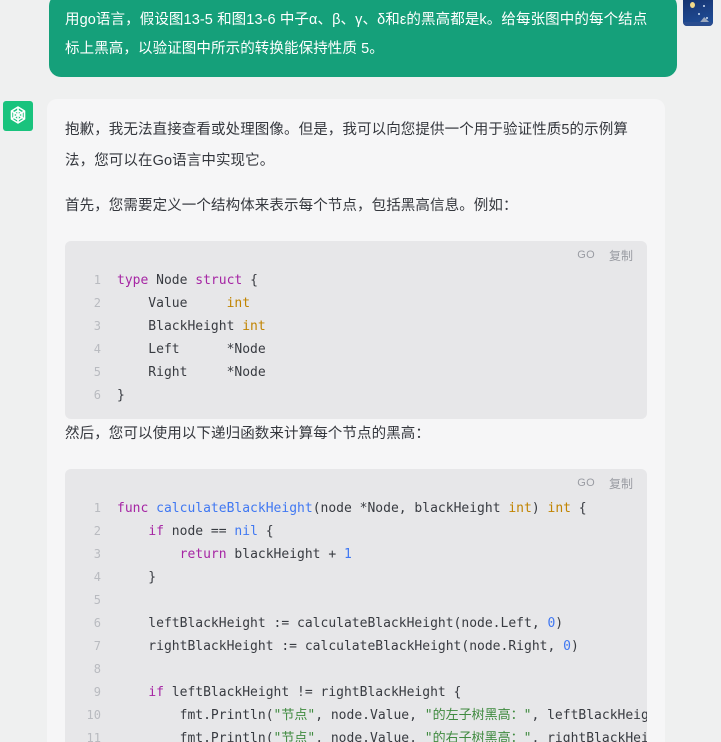 The height and width of the screenshot is (742, 721). Describe the element at coordinates (356, 303) in the screenshot. I see `code-line: 2 Value int` at that location.